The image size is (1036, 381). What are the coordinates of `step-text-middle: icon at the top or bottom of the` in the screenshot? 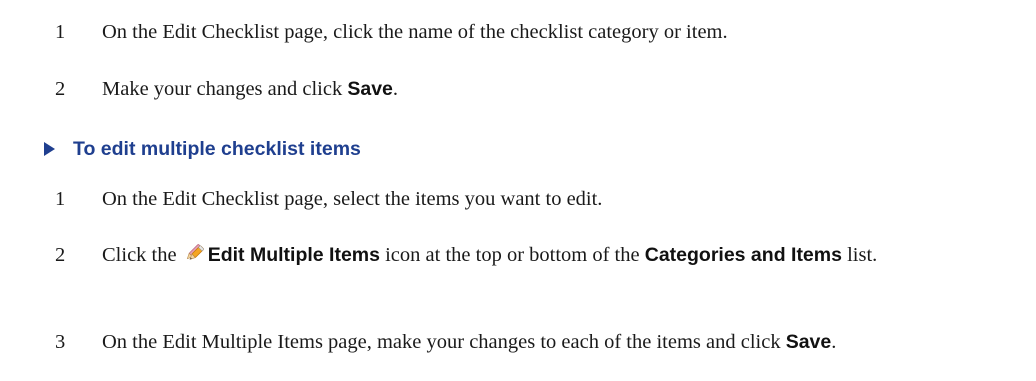 It's located at (512, 255).